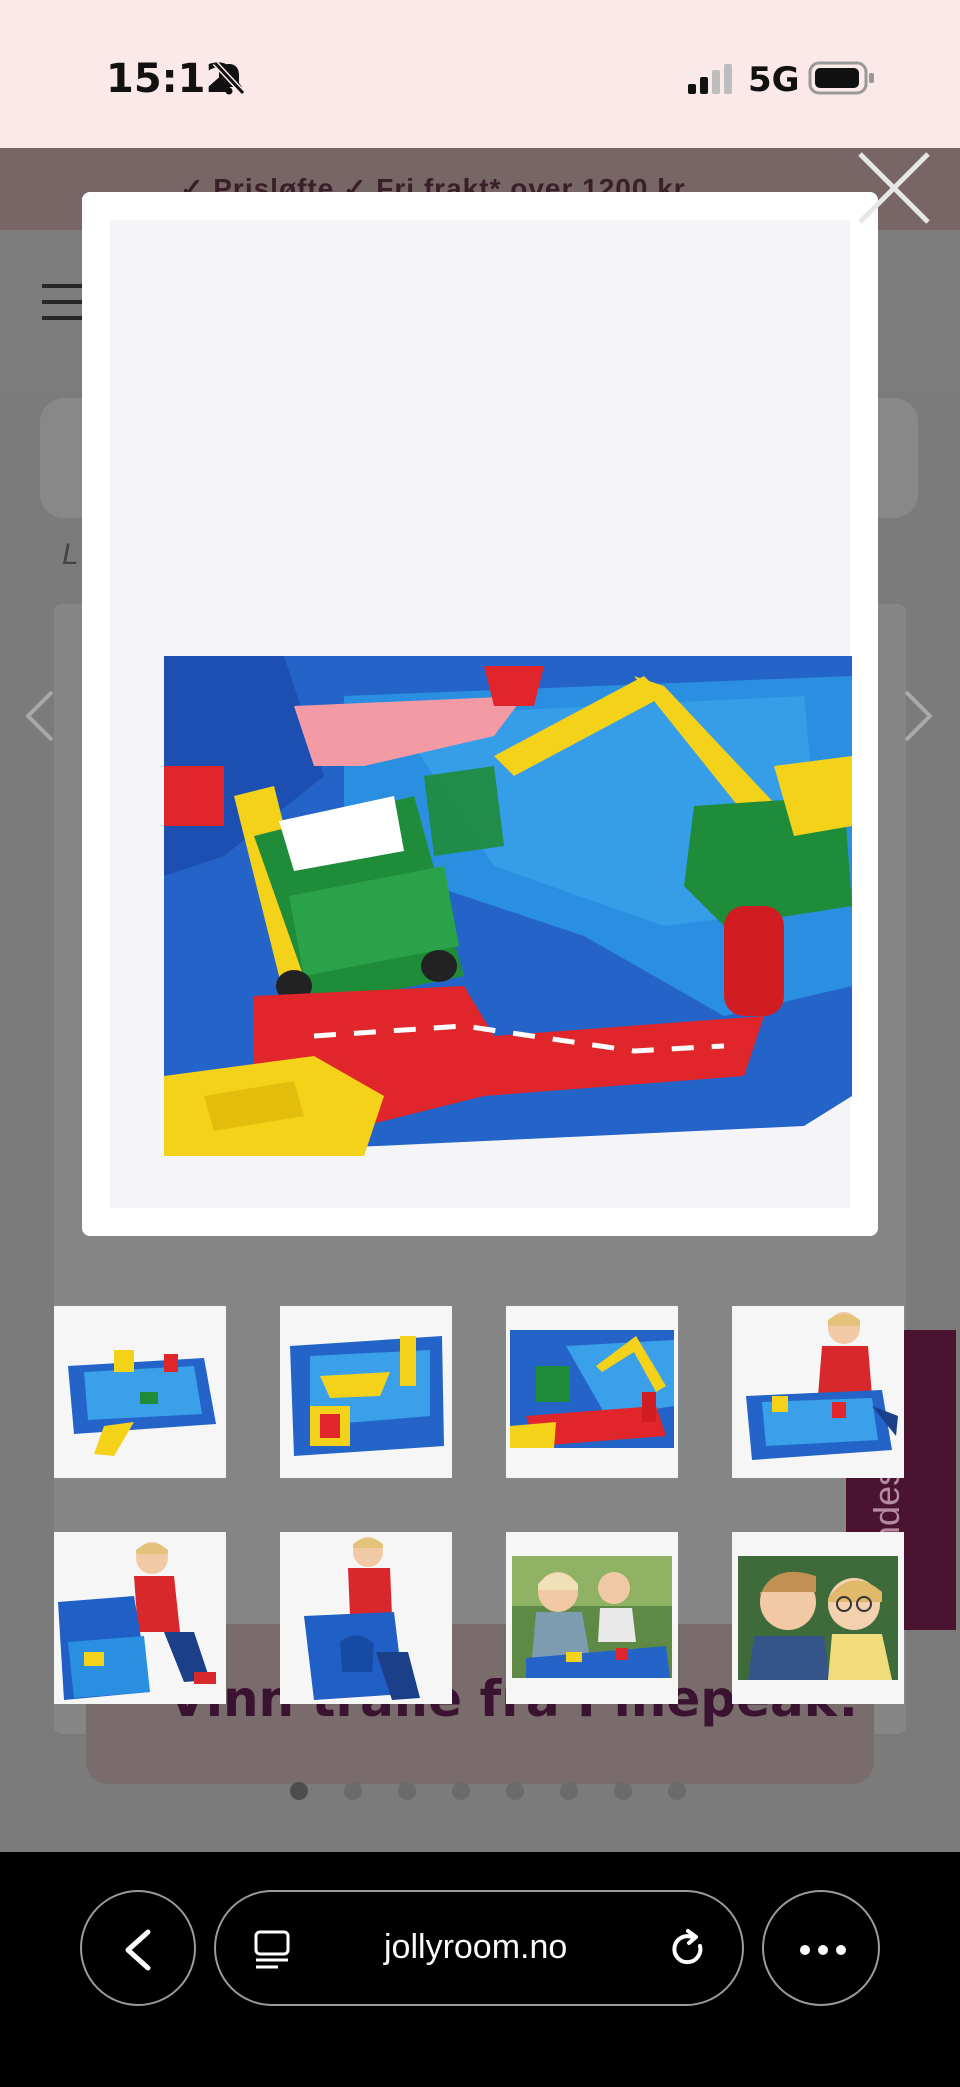 The height and width of the screenshot is (2087, 960). I want to click on chevron-left-icon, so click(39, 716).